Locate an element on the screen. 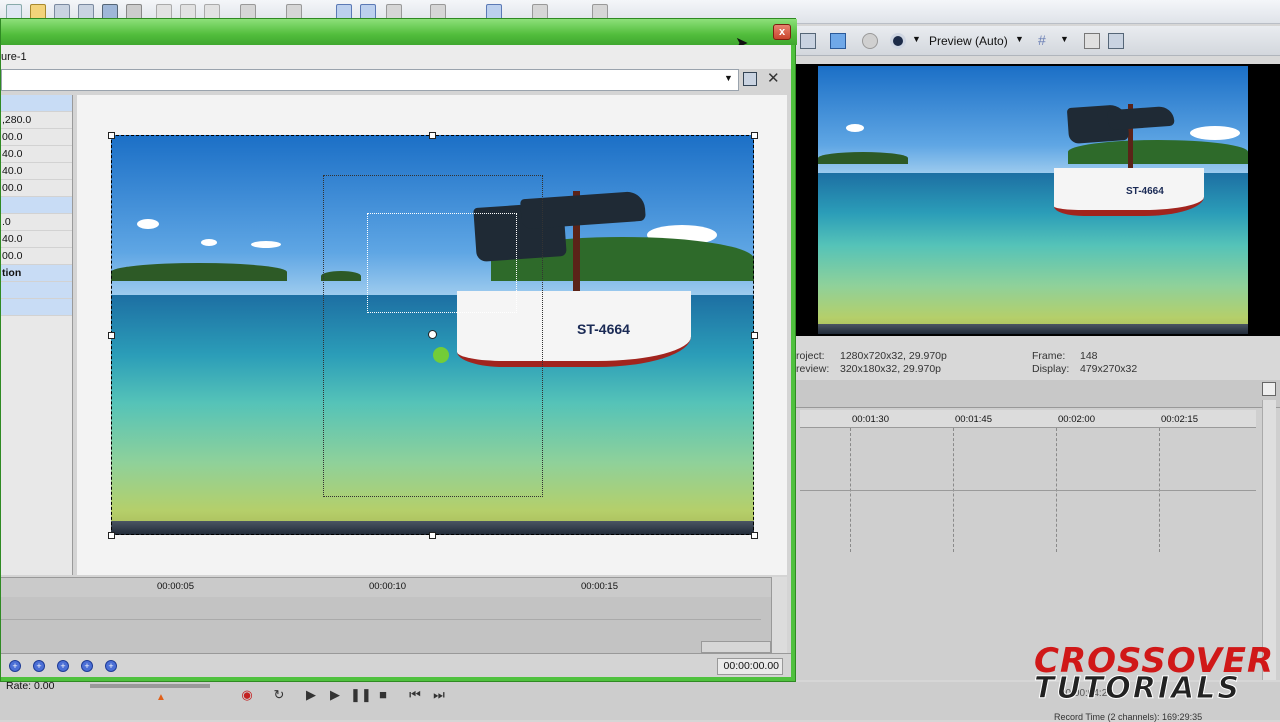 The height and width of the screenshot is (722, 1280). timeline-scrollbar is located at coordinates (1269, 540).